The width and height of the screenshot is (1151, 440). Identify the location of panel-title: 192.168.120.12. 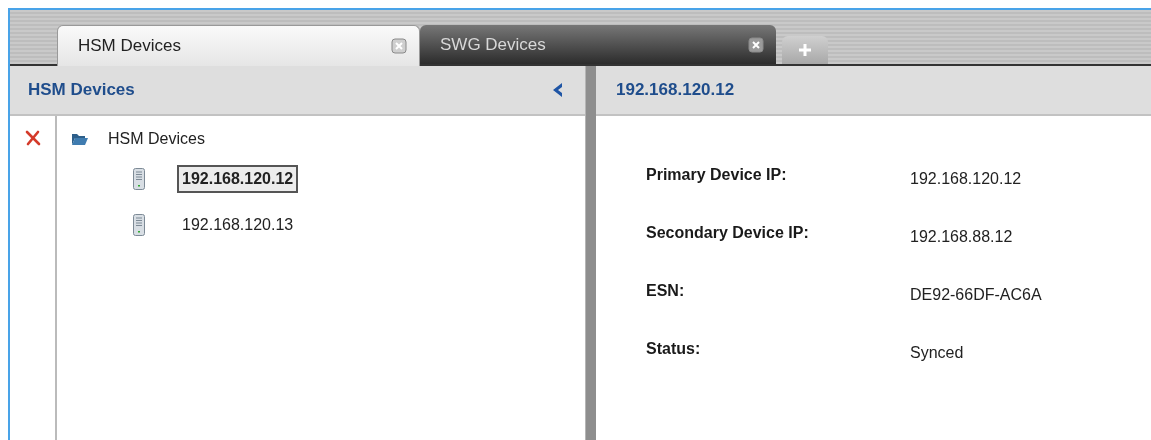
(675, 90).